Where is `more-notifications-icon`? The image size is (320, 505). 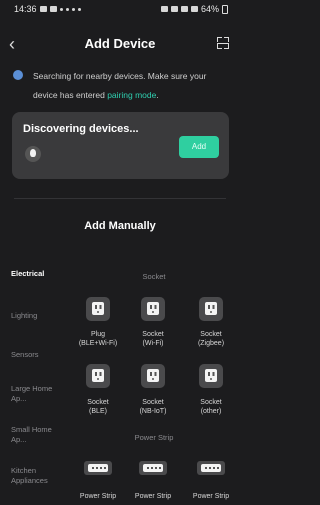 more-notifications-icon is located at coordinates (79, 9).